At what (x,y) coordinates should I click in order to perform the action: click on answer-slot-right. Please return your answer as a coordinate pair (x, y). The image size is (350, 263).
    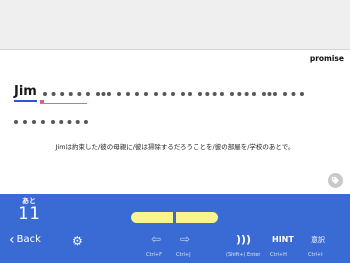
    Looking at the image, I should click on (197, 217).